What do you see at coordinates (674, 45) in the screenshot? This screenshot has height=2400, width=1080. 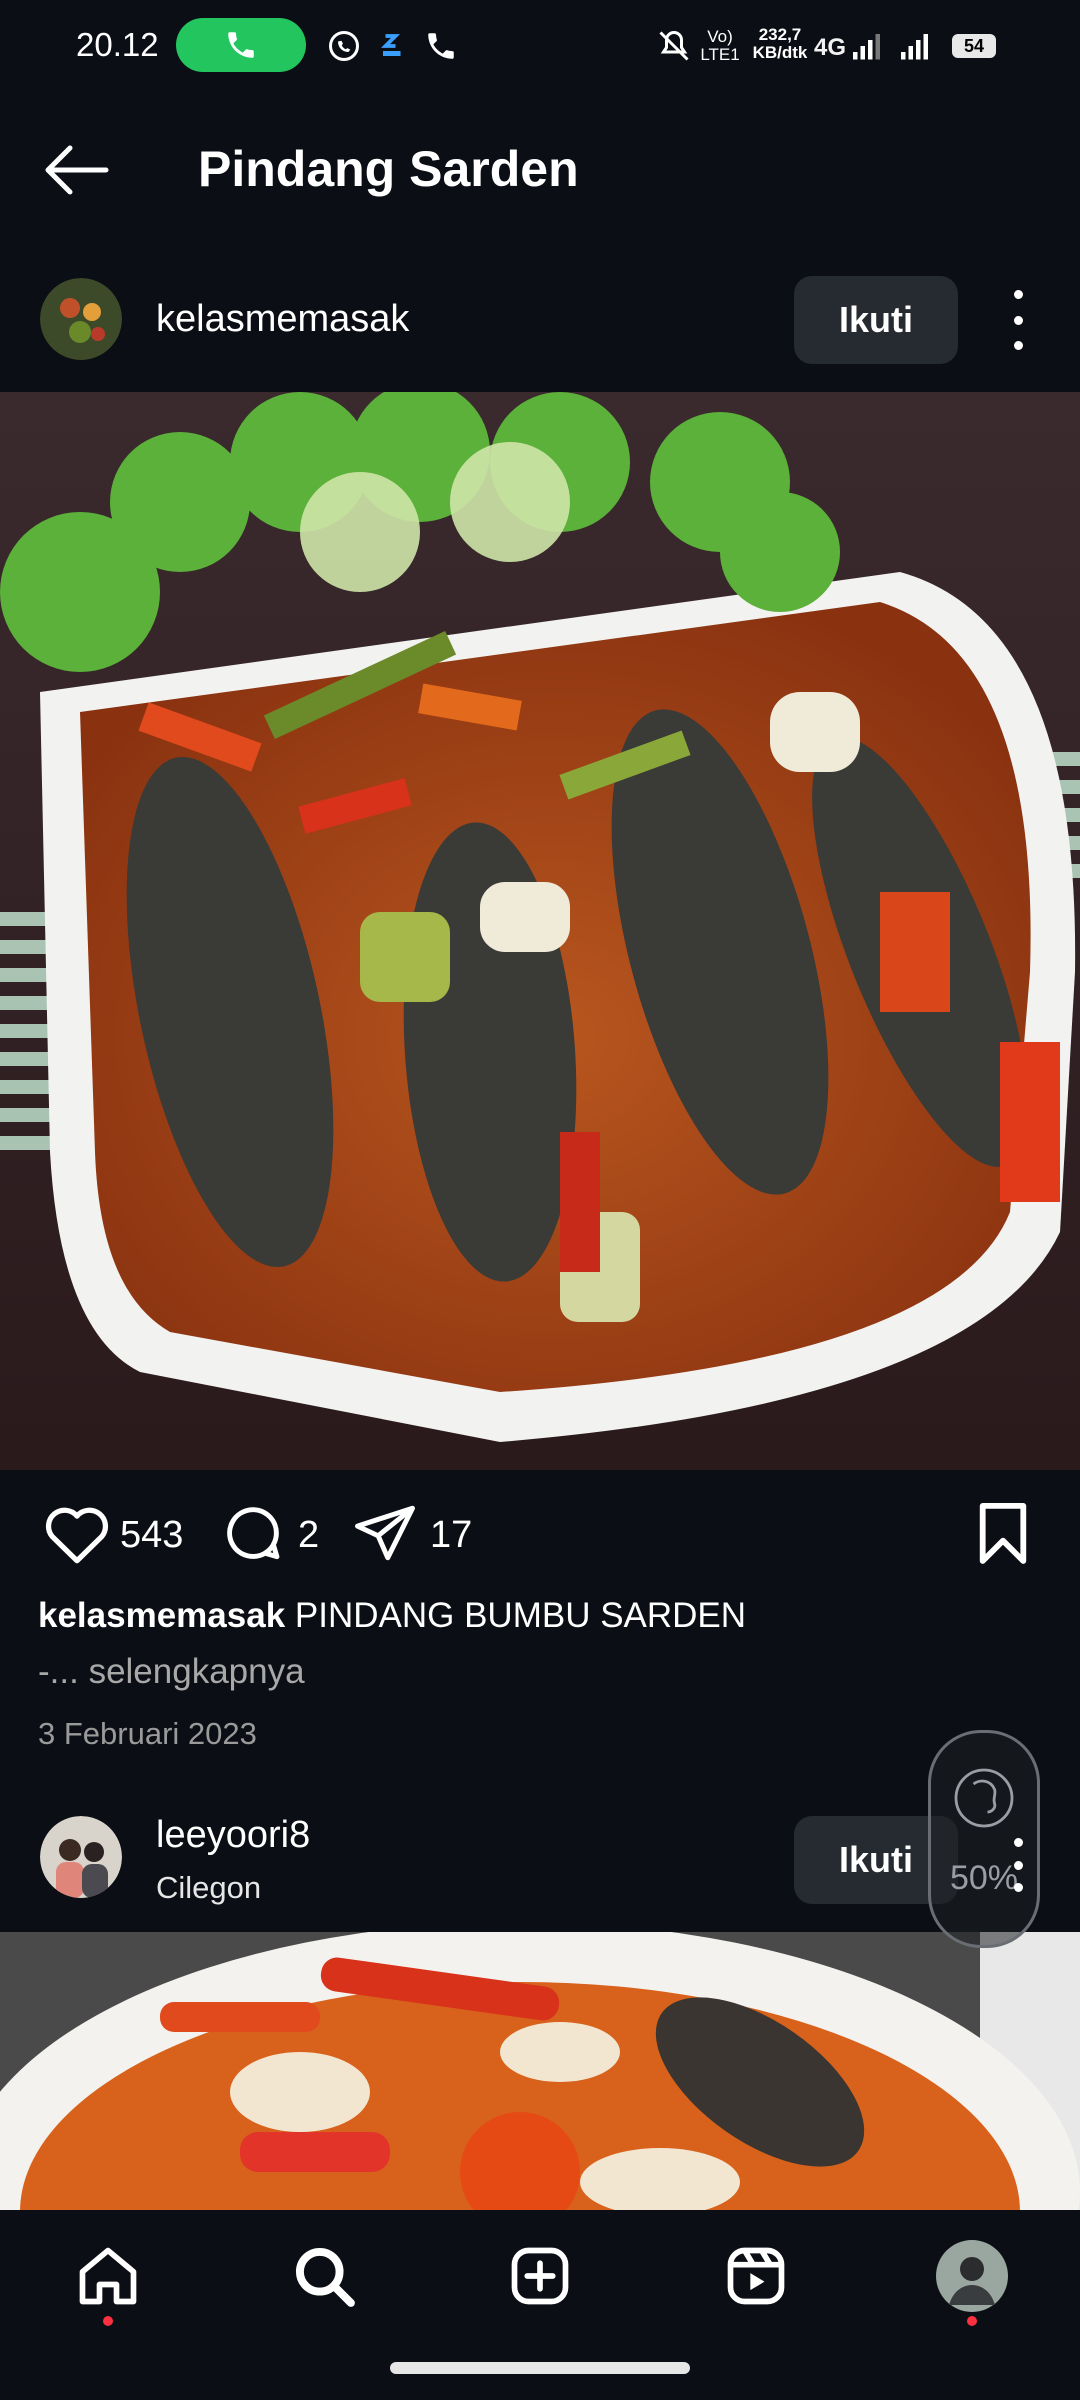 I see `mute-bell-icon` at bounding box center [674, 45].